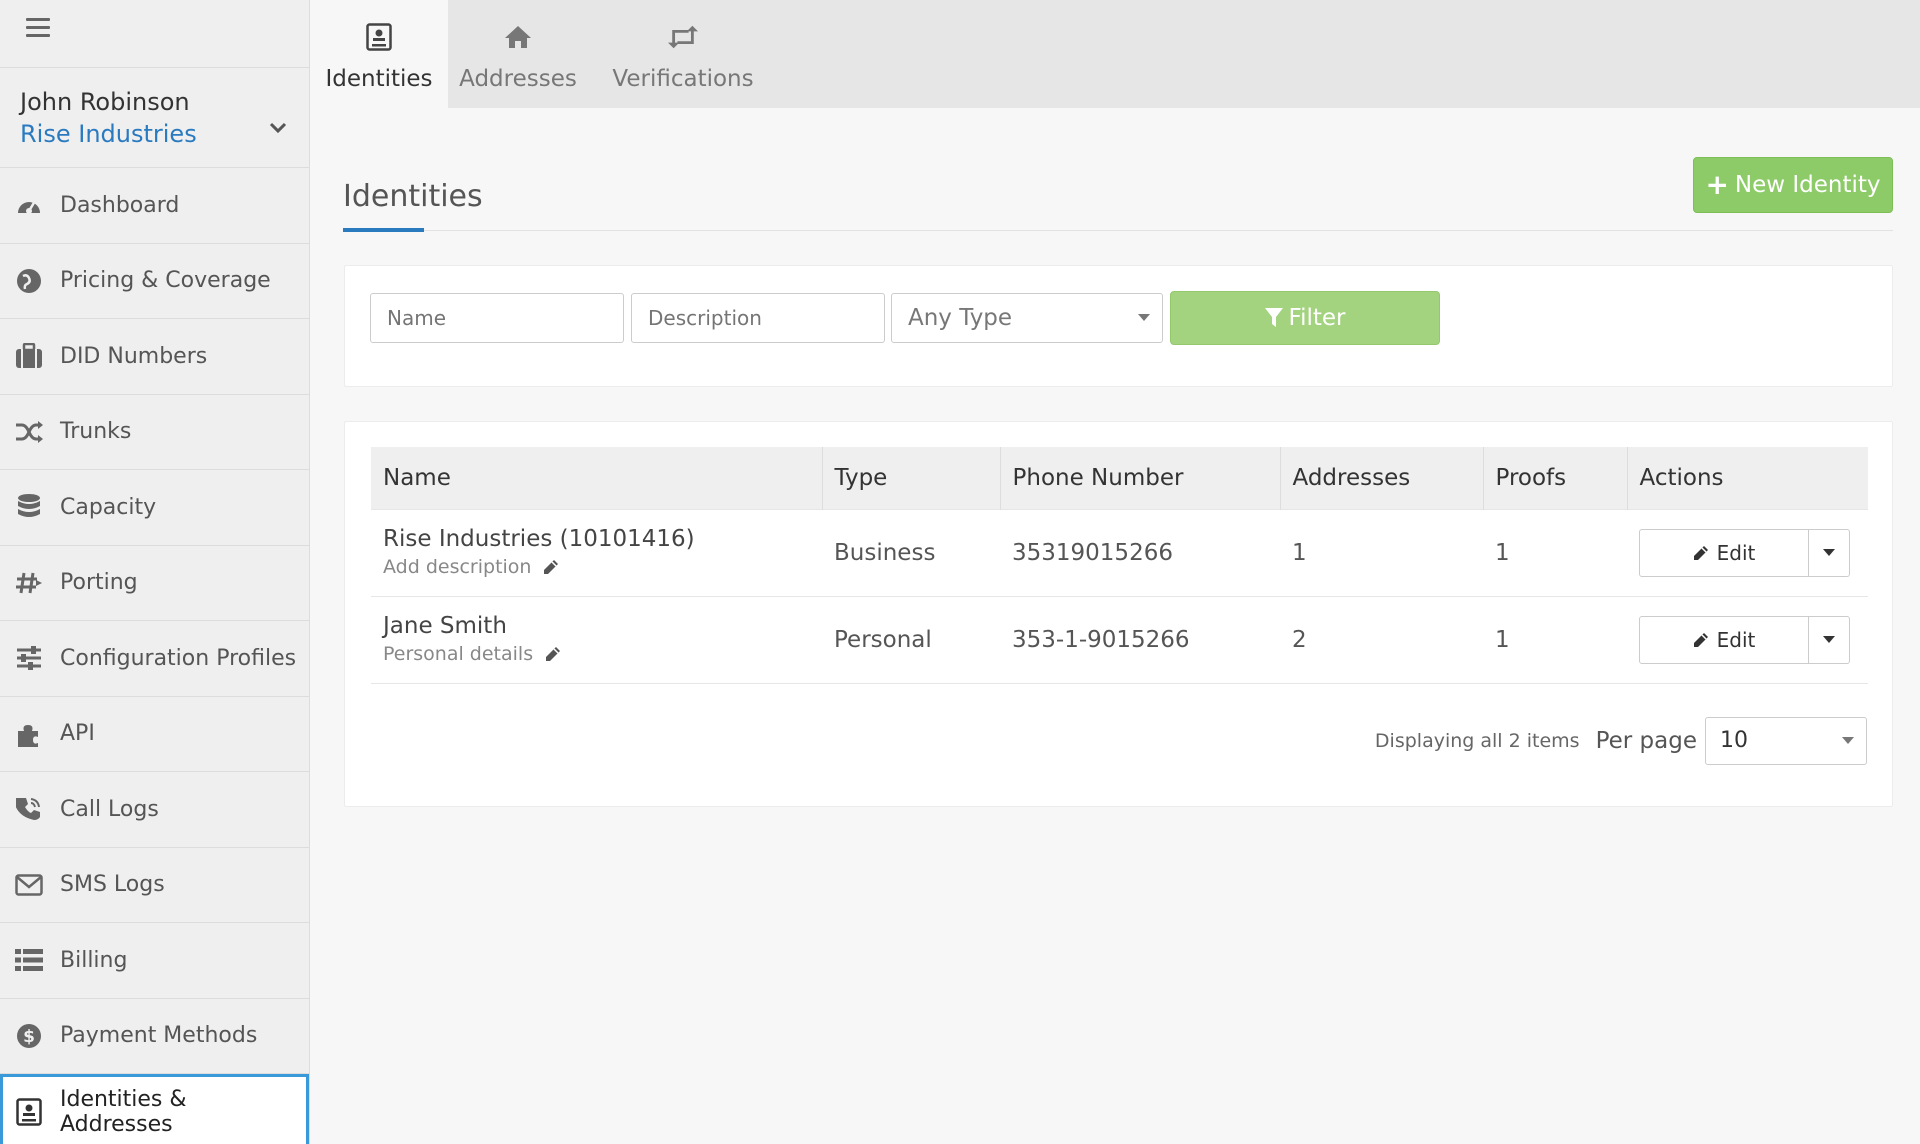 This screenshot has height=1144, width=1920. What do you see at coordinates (99, 583) in the screenshot?
I see `sidebar-item-label: Porting` at bounding box center [99, 583].